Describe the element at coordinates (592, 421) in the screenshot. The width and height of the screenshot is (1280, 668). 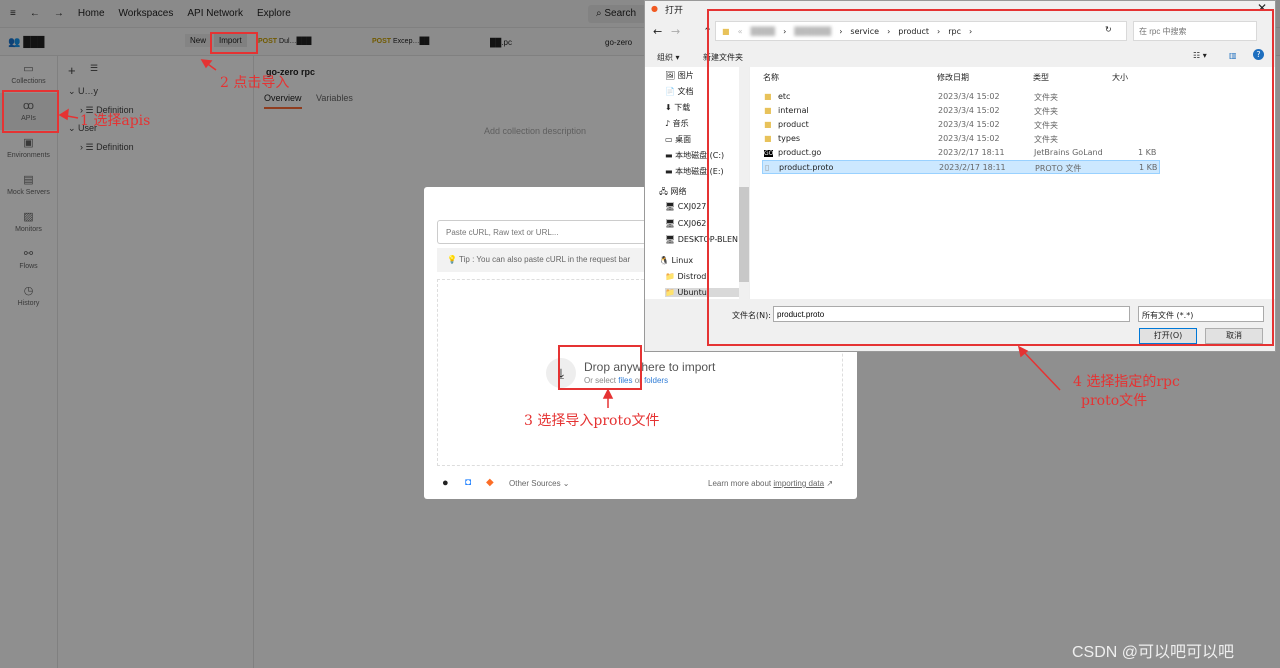
I see `annotation-3: 3 选择导入proto文件` at that location.